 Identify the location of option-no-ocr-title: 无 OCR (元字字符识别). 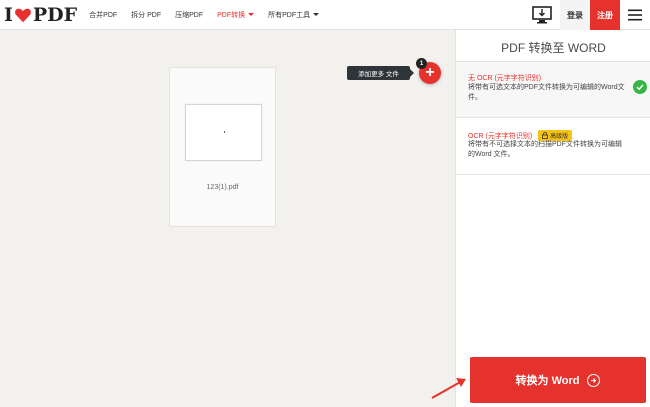
(505, 78).